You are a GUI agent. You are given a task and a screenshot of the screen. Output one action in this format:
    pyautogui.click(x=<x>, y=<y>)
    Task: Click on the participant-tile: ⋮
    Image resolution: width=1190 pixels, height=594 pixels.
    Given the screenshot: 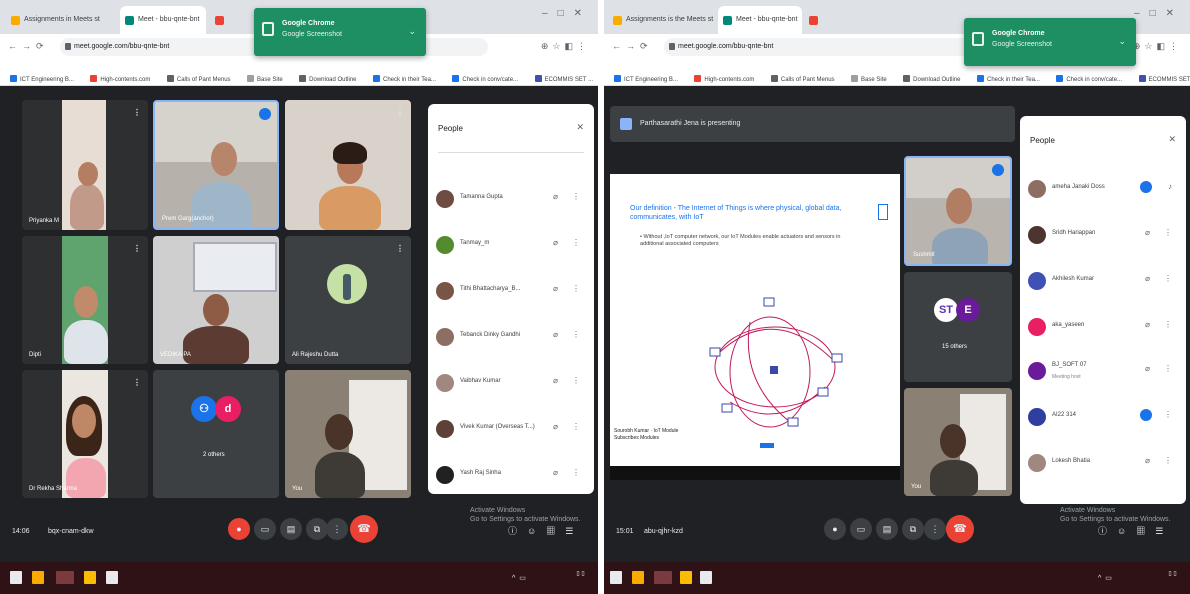 What is the action you would take?
    pyautogui.click(x=348, y=165)
    